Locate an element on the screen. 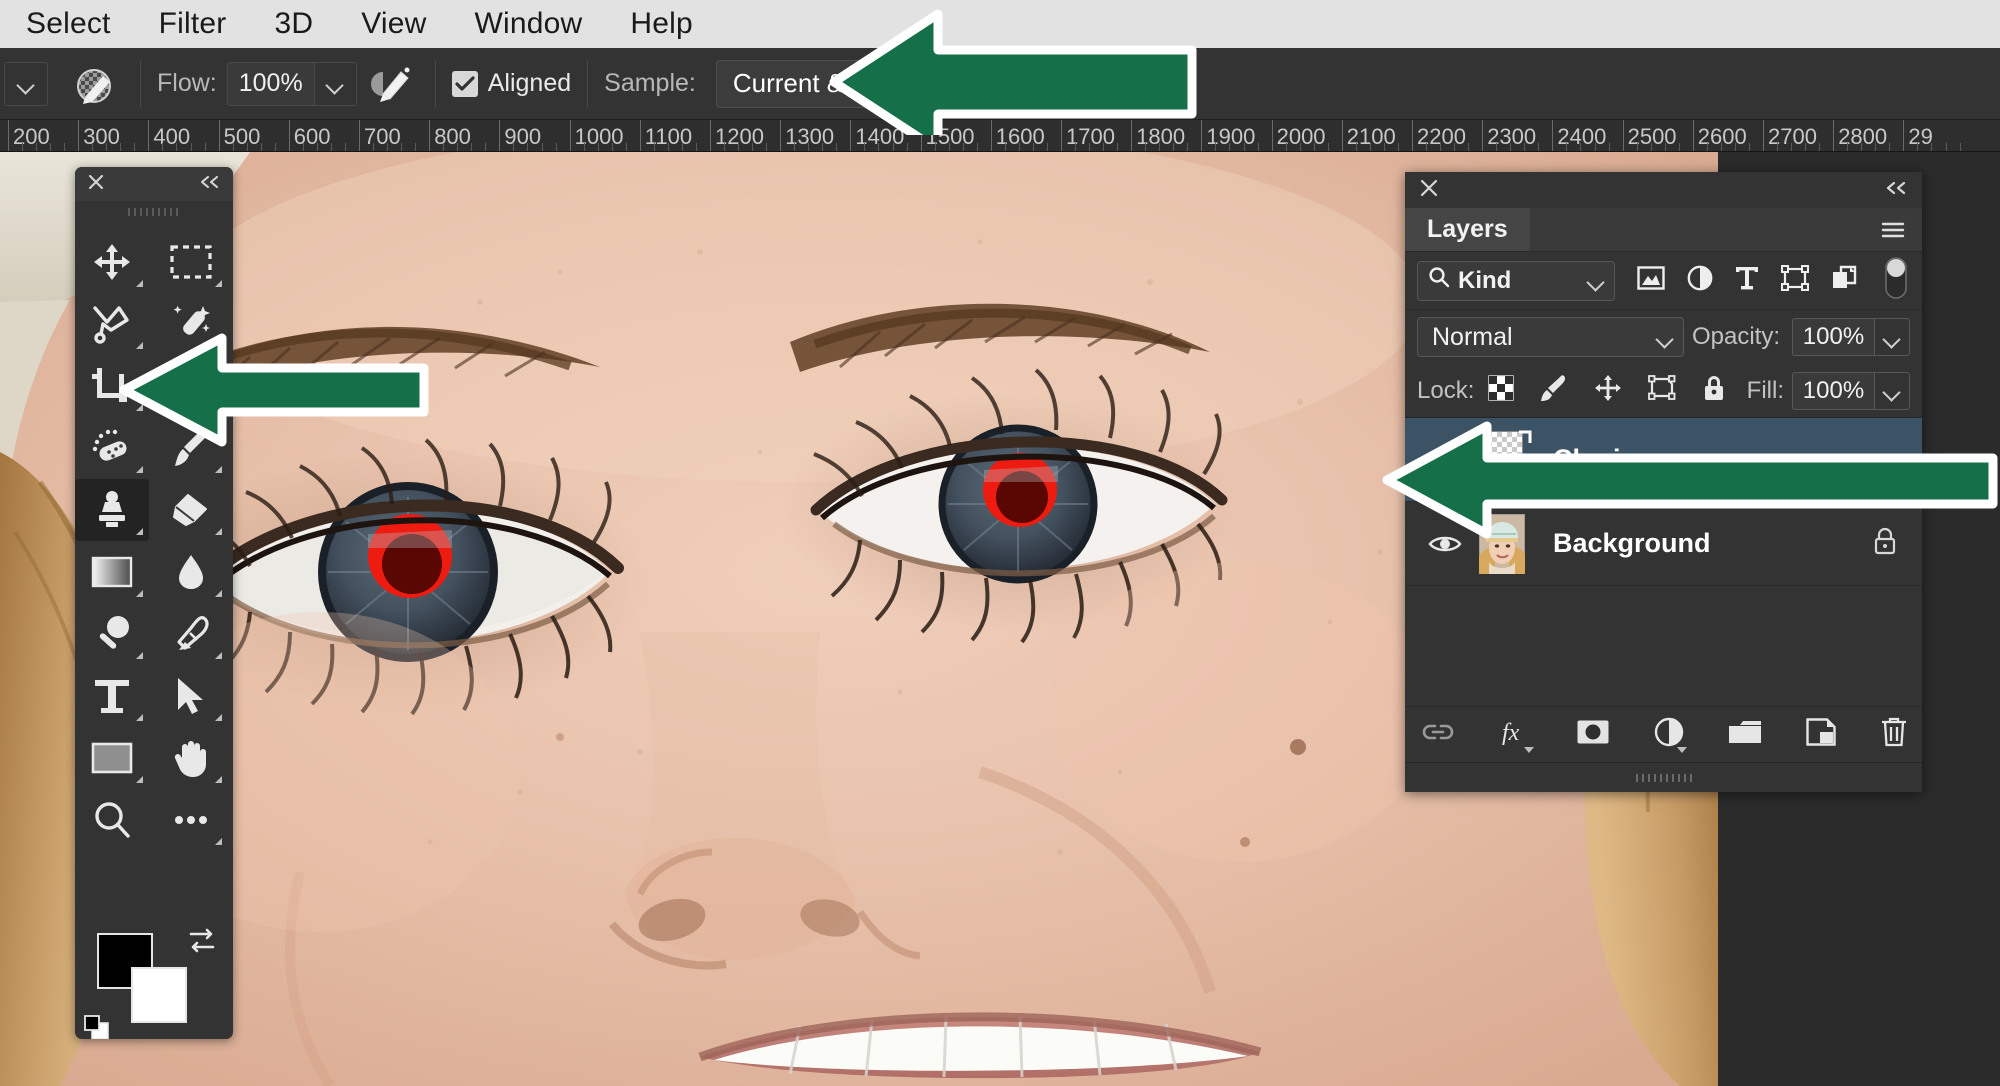  pixel-layer-filter-icon is located at coordinates (1651, 280).